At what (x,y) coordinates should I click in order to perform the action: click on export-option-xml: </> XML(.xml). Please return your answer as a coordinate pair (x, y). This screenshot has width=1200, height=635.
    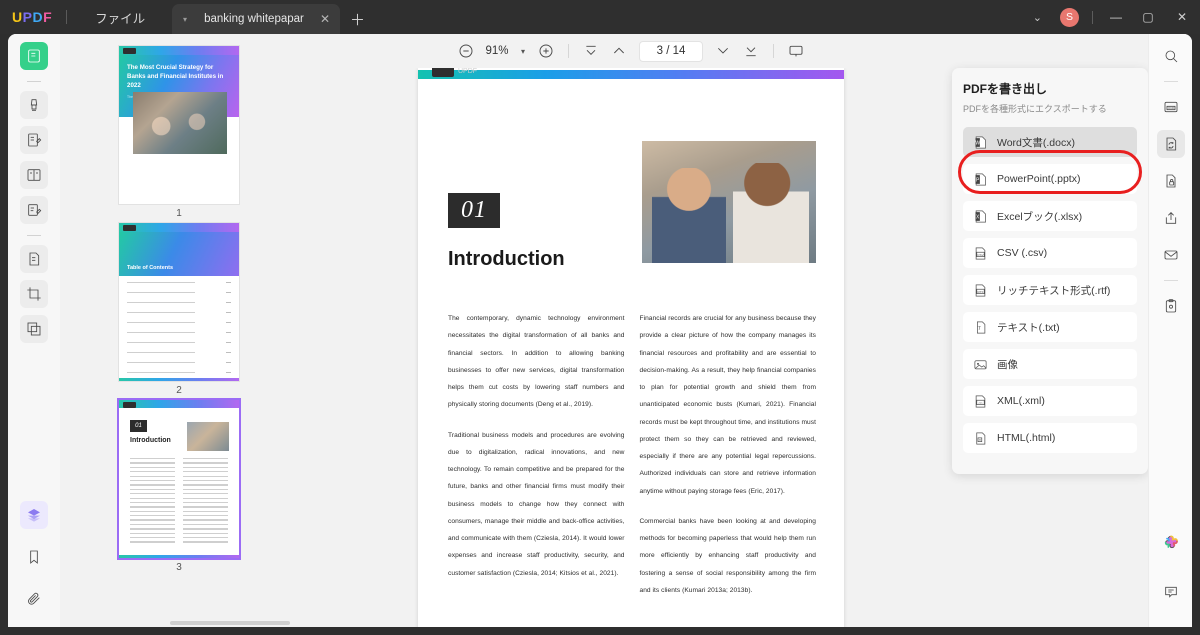
    Looking at the image, I should click on (1050, 401).